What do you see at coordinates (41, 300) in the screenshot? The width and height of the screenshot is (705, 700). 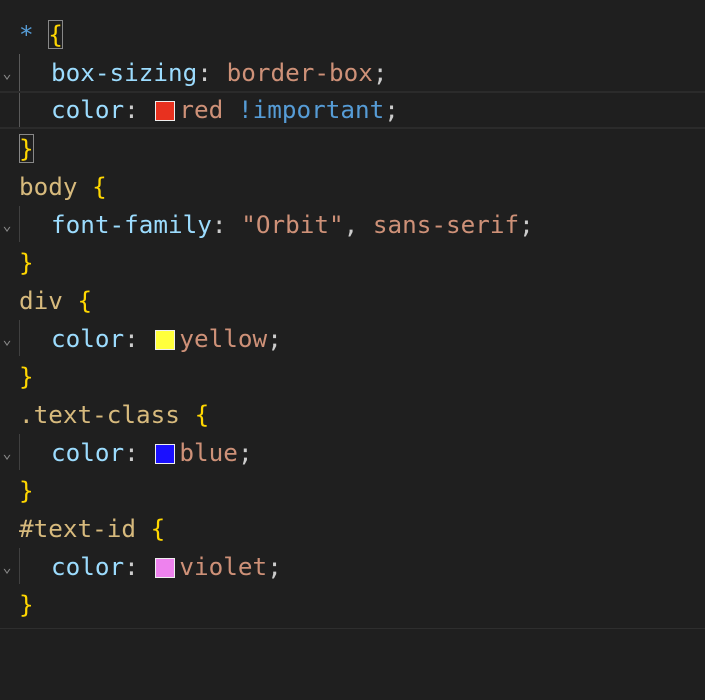 I see `selector: div` at bounding box center [41, 300].